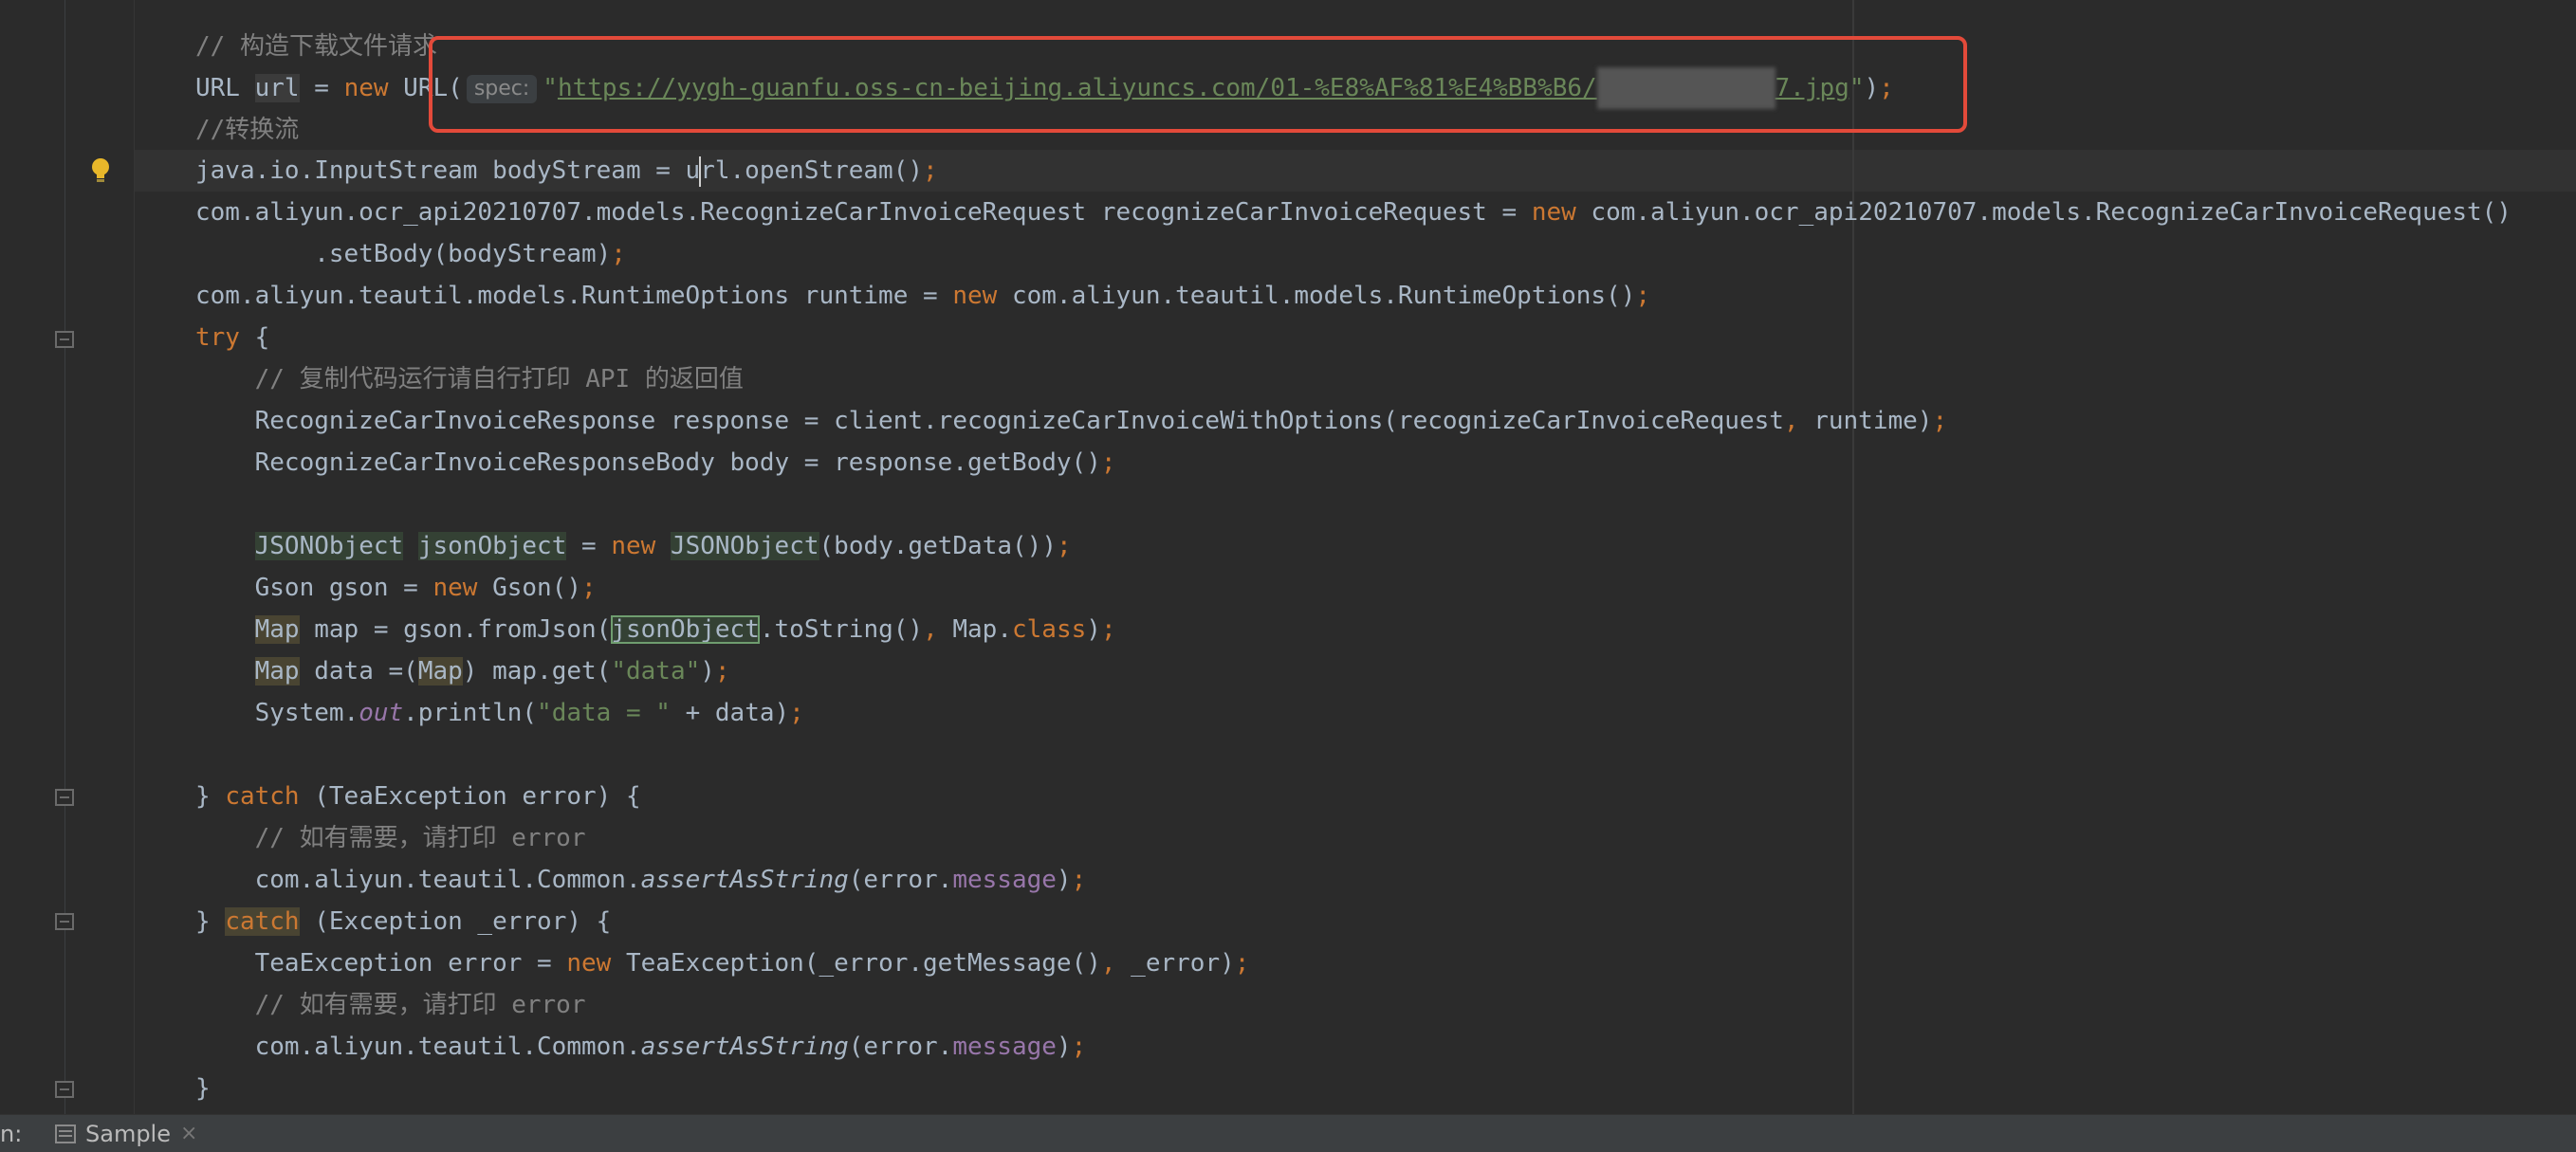  What do you see at coordinates (1865, 421) in the screenshot?
I see `code-token: runtime)` at bounding box center [1865, 421].